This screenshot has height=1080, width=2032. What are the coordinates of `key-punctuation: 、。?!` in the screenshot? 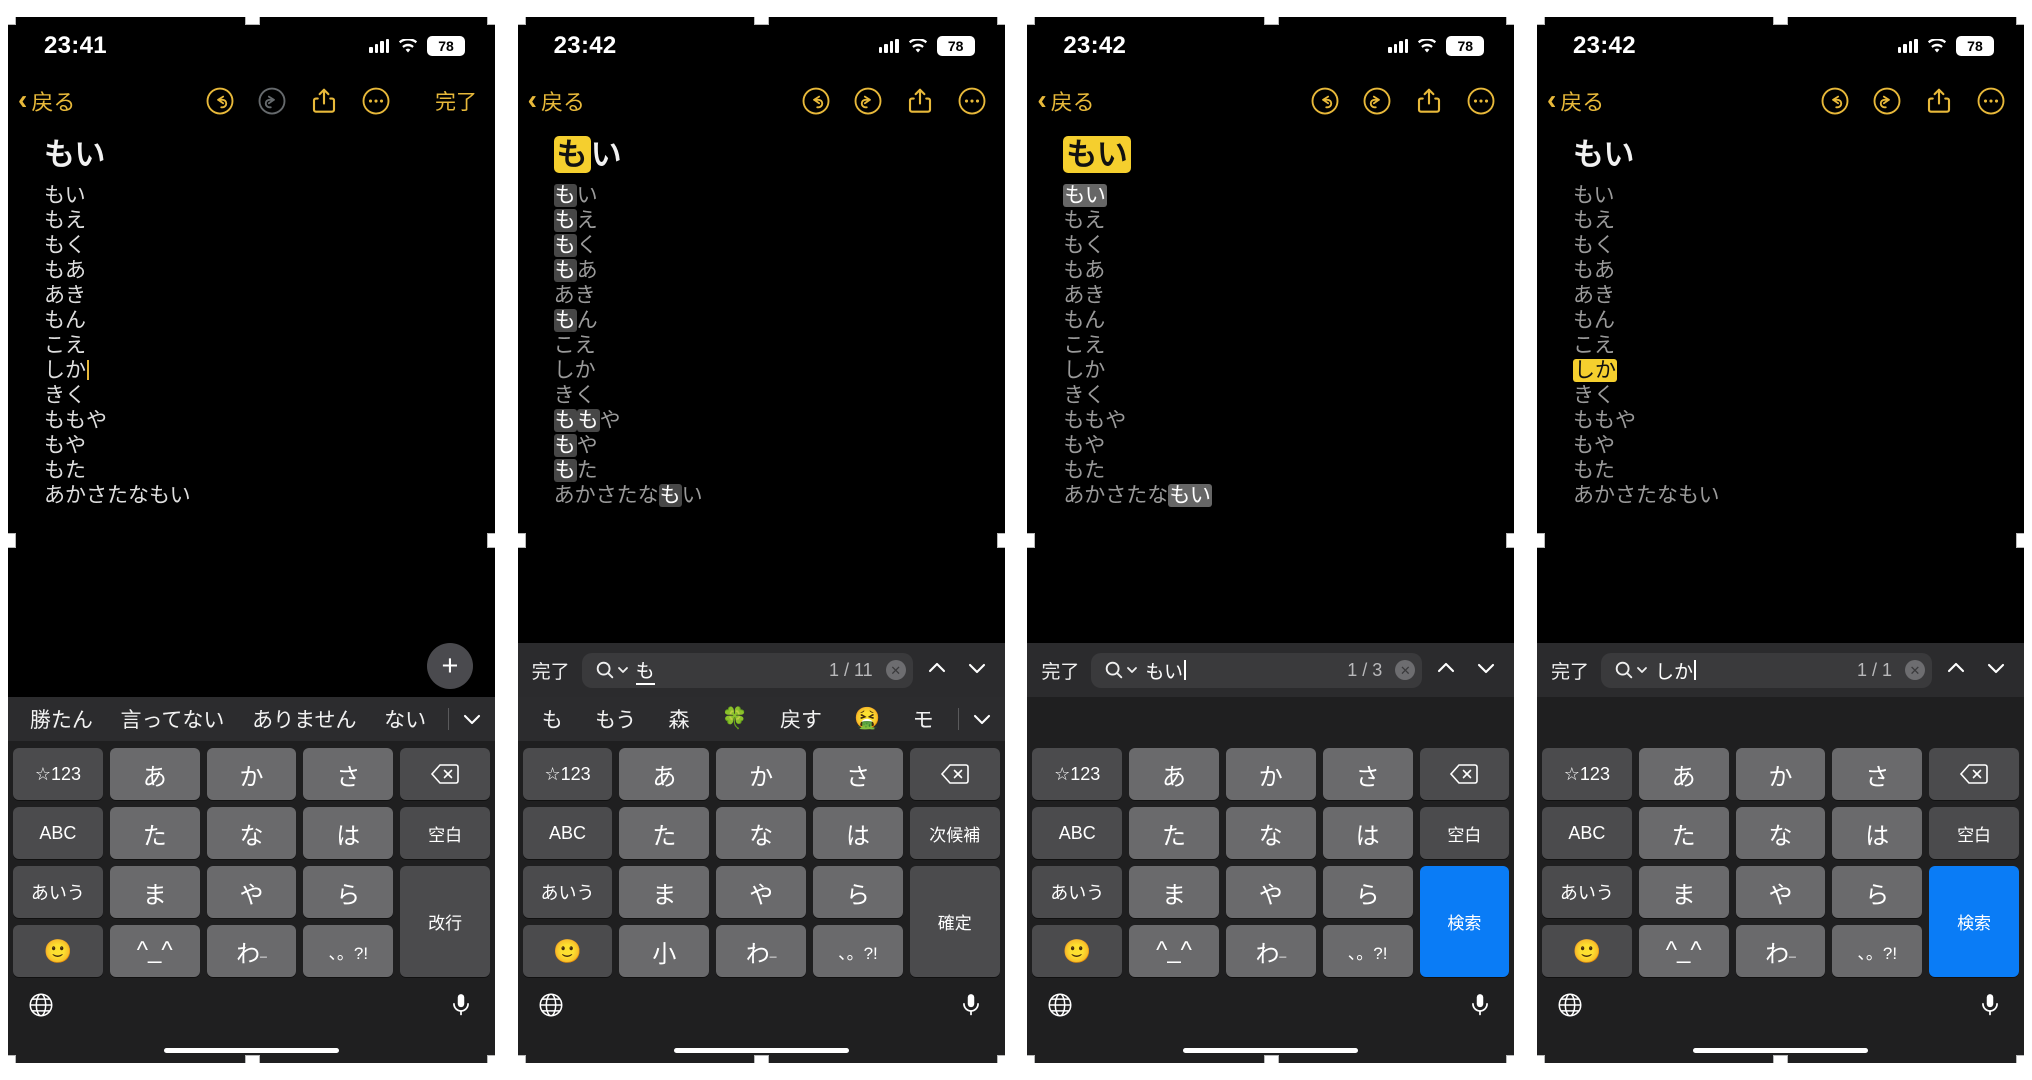 It's located at (858, 951).